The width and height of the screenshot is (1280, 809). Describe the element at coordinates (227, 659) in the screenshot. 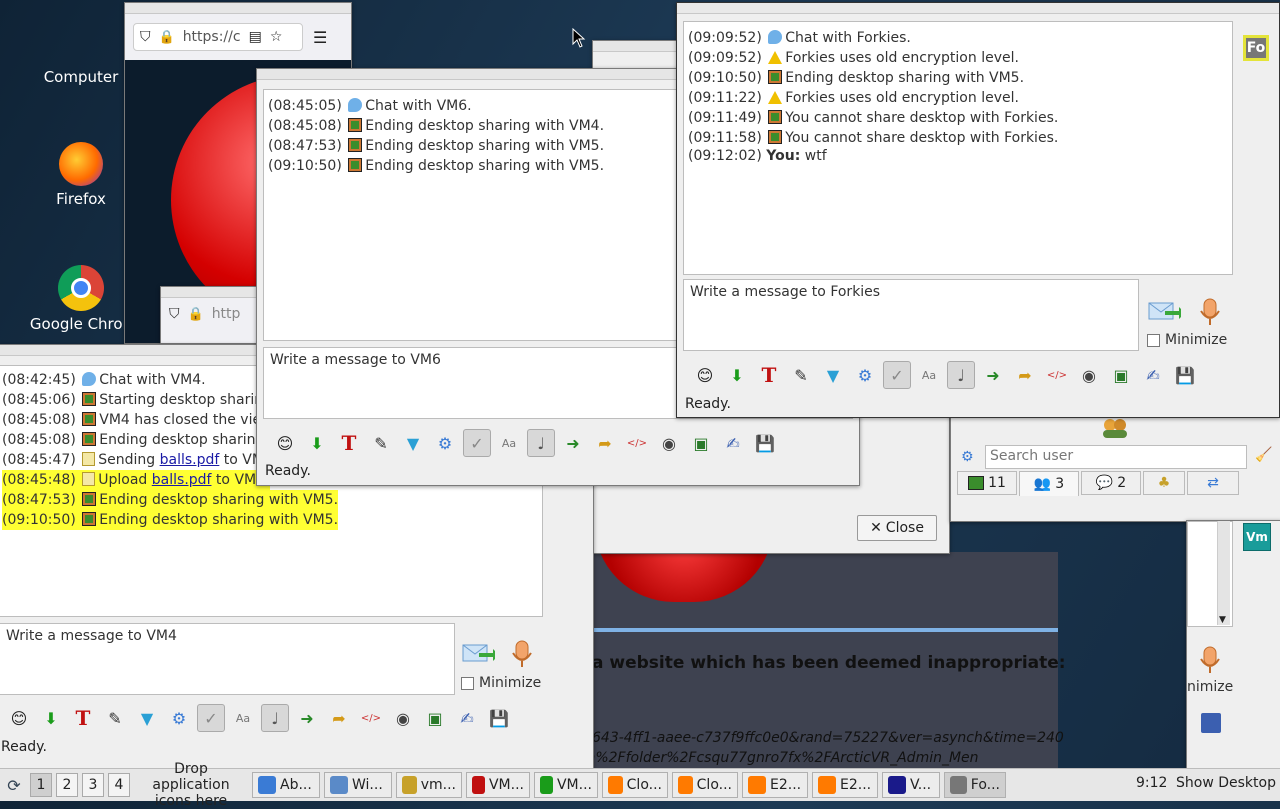

I see `message-input-vm4: Write a message to VM4` at that location.